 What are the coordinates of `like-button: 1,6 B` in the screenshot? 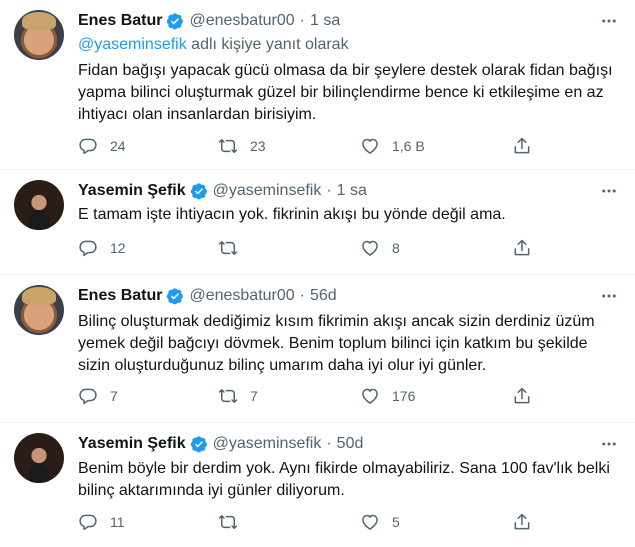 It's located at (392, 146).